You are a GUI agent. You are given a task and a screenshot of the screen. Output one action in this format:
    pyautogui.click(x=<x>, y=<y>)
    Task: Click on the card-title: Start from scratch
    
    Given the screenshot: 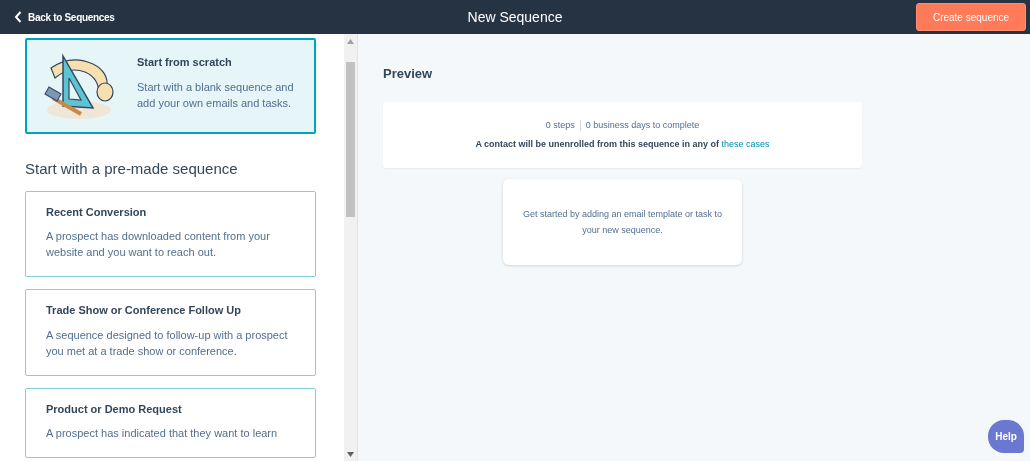 What is the action you would take?
    pyautogui.click(x=185, y=62)
    